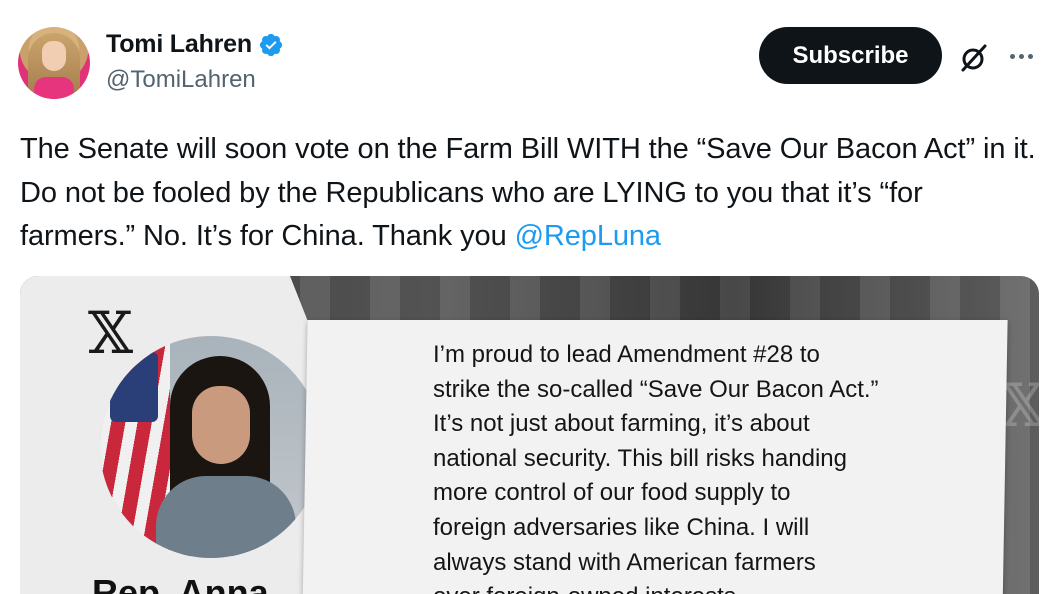 The height and width of the screenshot is (594, 1056). Describe the element at coordinates (588, 236) in the screenshot. I see `mention-link: @RepLuna` at that location.